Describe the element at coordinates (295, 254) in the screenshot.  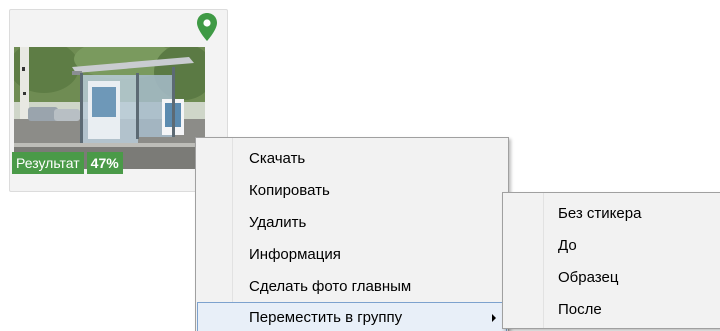
I see `menu-item-label: Информация` at that location.